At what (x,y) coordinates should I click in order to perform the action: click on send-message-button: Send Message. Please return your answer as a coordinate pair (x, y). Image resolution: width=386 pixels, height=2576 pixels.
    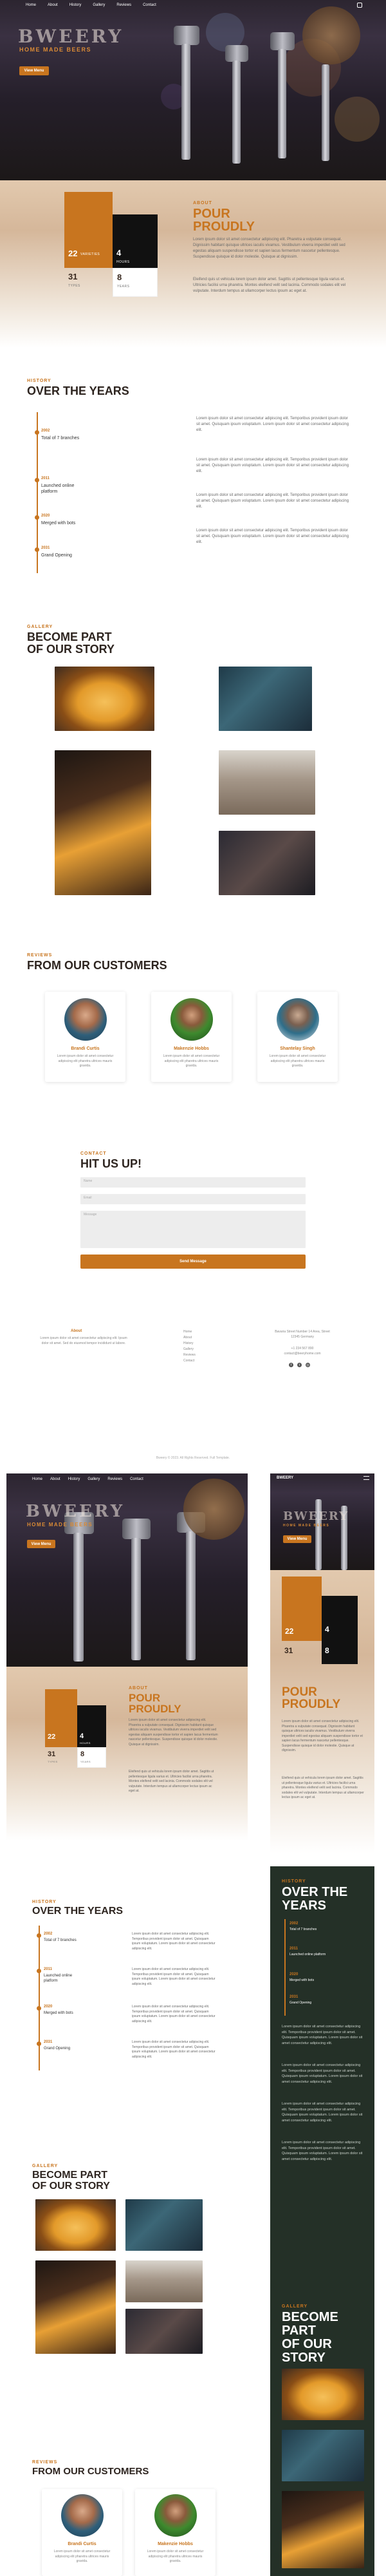
    Looking at the image, I should click on (193, 1262).